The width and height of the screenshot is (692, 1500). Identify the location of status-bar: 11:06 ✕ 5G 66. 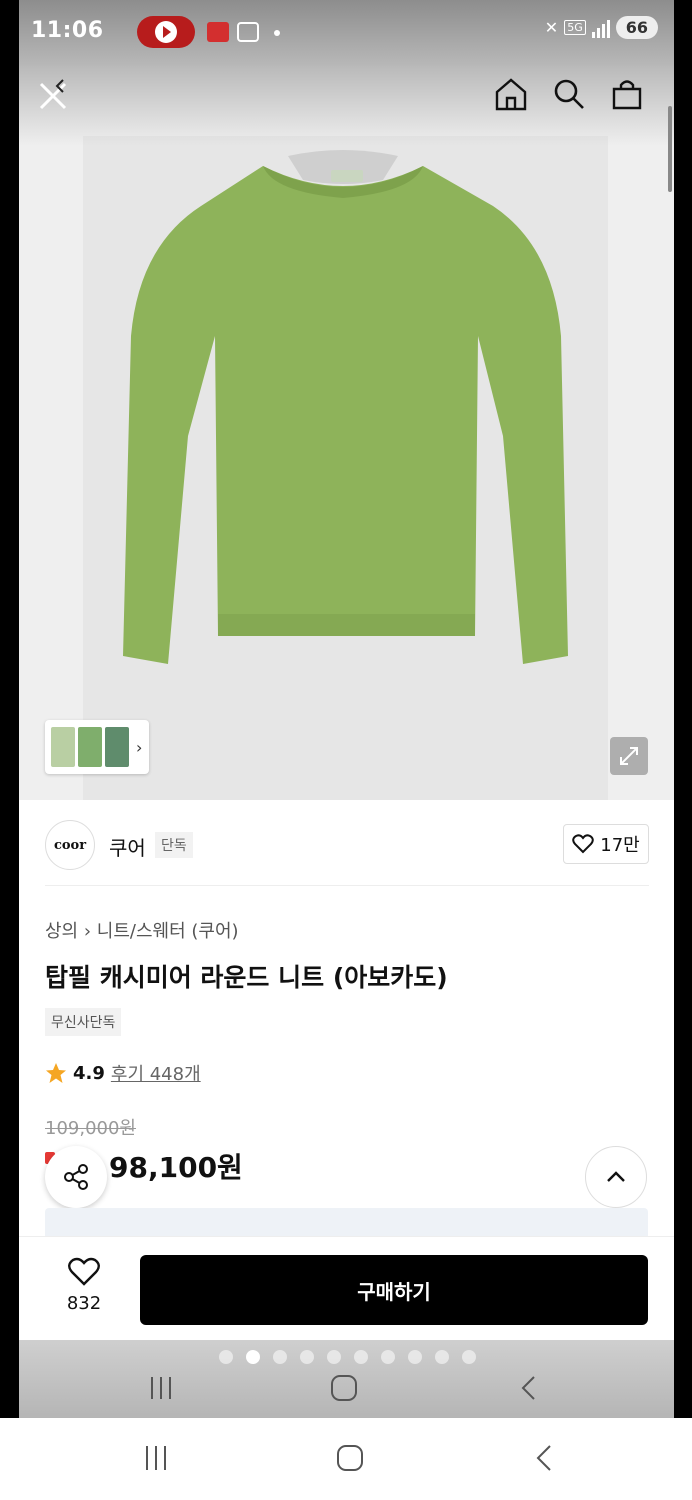
(346, 33).